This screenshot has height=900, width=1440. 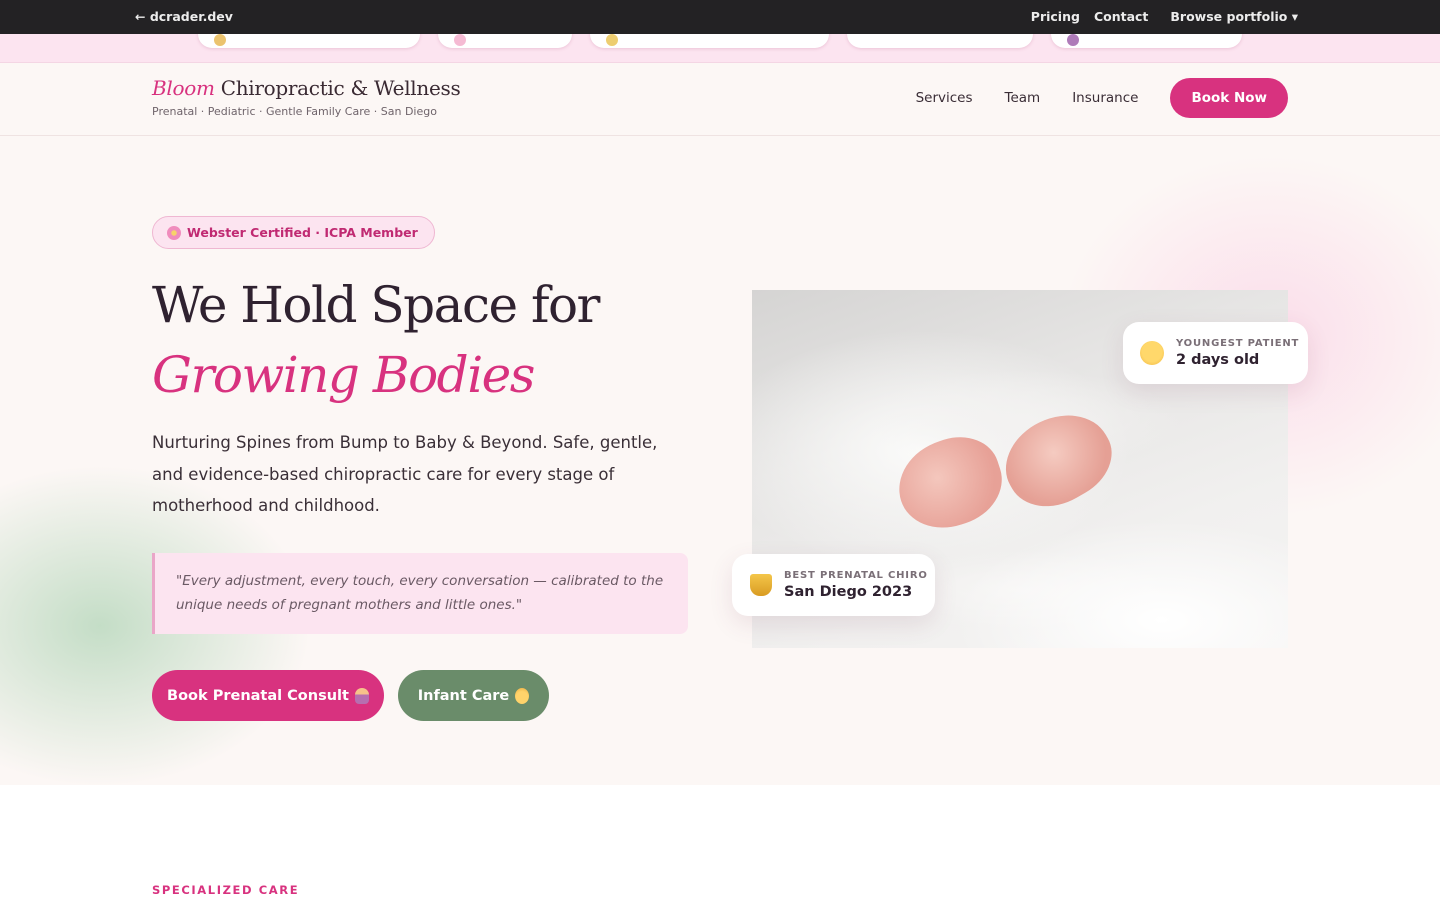 What do you see at coordinates (1157, 16) in the screenshot?
I see `topbar-links: Pricing Contact Browse portfolio ▾` at bounding box center [1157, 16].